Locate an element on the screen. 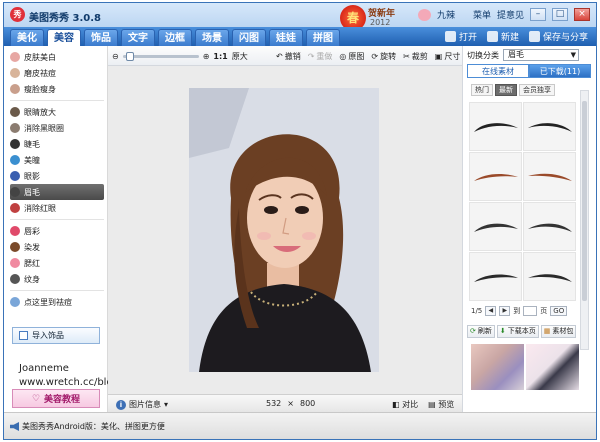 The width and height of the screenshot is (600, 442). sidebar-item-label: 睫毛 is located at coordinates (32, 144).